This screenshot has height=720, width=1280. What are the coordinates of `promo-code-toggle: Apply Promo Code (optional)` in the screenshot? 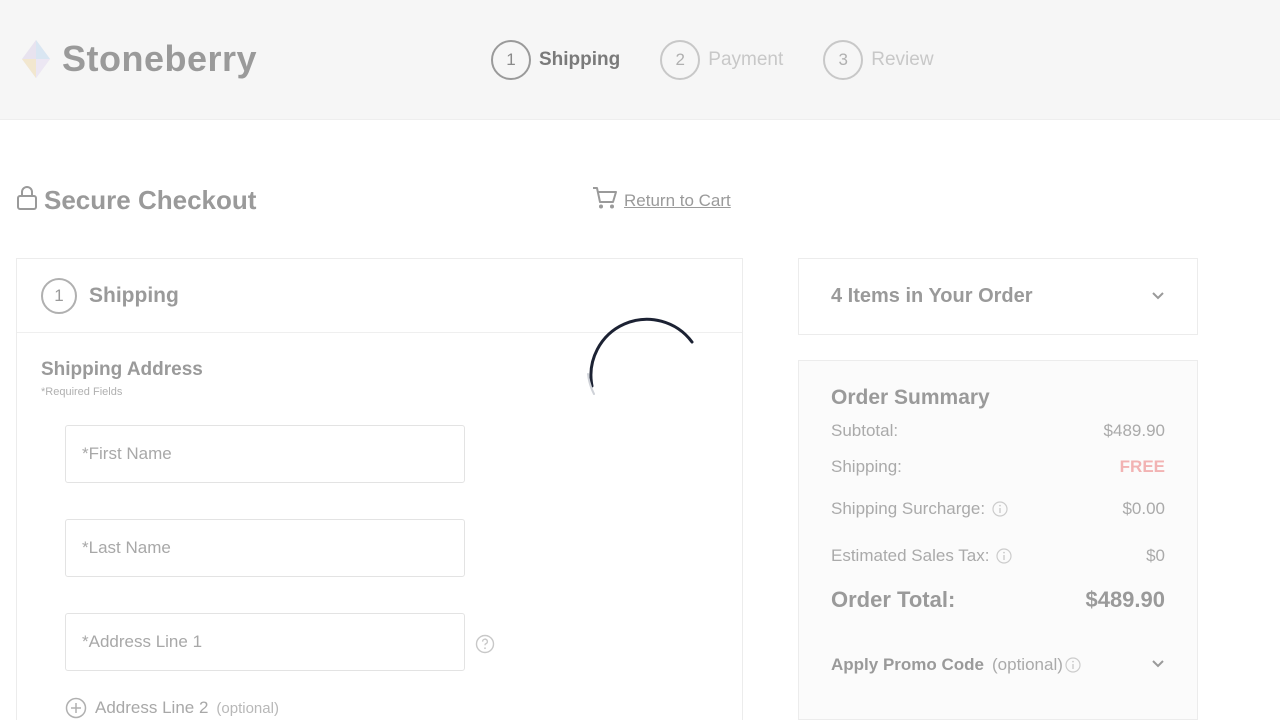 It's located at (998, 665).